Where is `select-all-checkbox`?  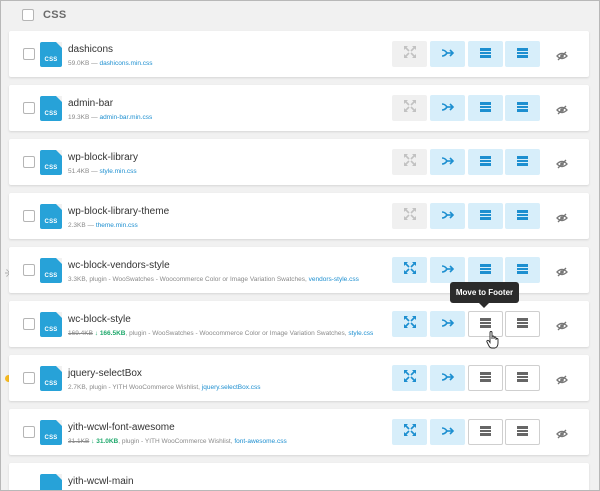 select-all-checkbox is located at coordinates (28, 15).